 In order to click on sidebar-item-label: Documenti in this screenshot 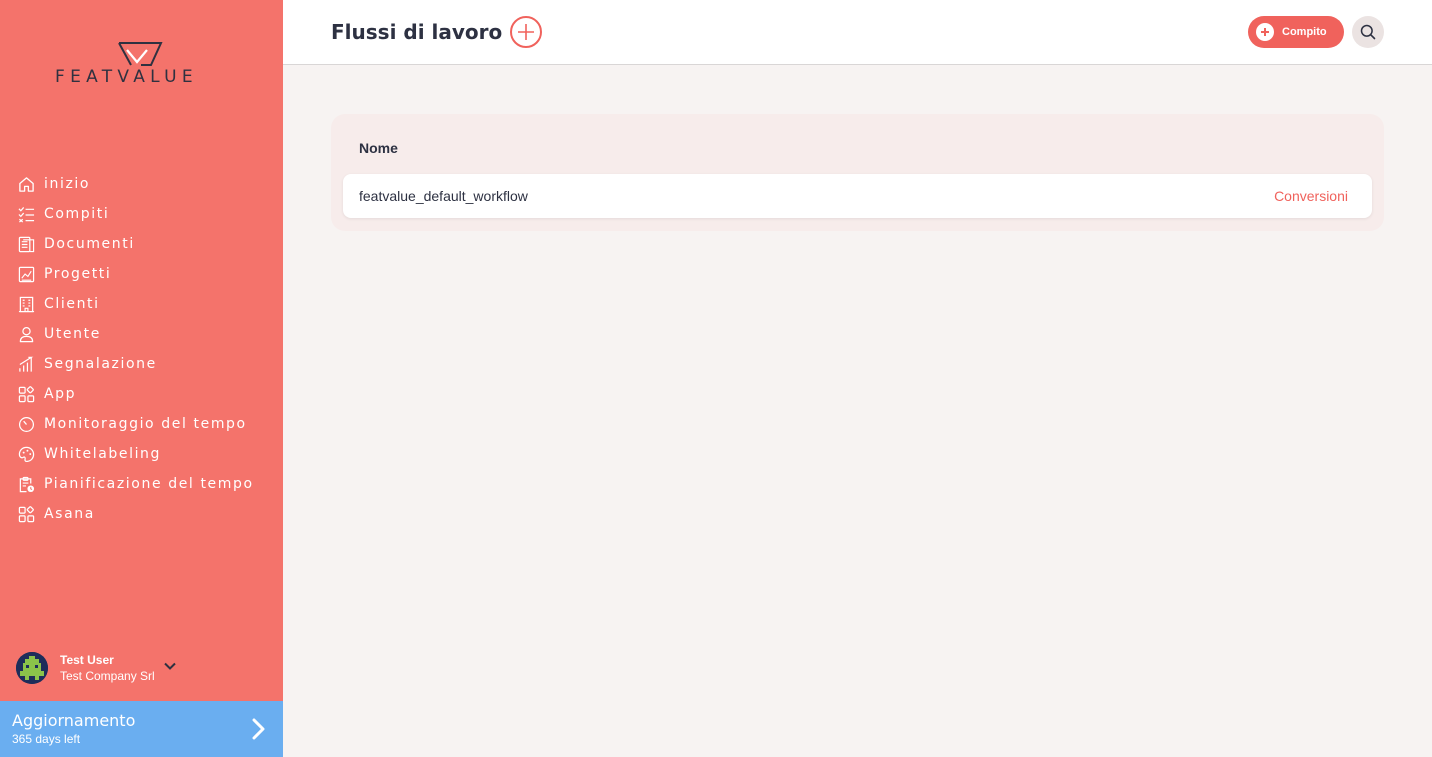, I will do `click(89, 244)`.